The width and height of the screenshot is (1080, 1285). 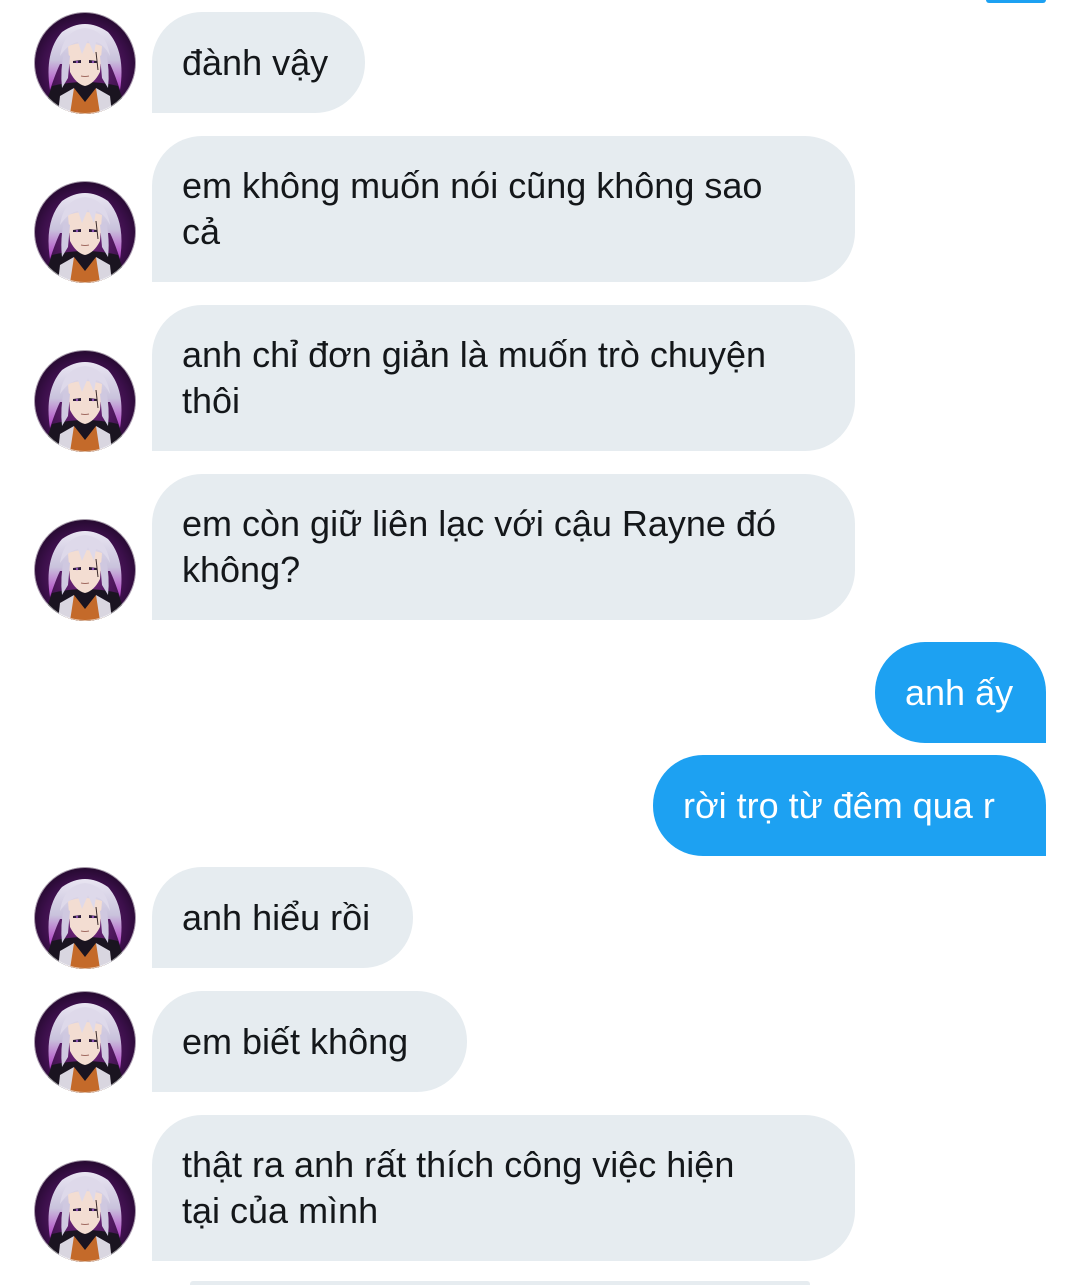 What do you see at coordinates (849, 805) in the screenshot?
I see `message-bubble-outgoing: rời trọ từ đêm qua r` at bounding box center [849, 805].